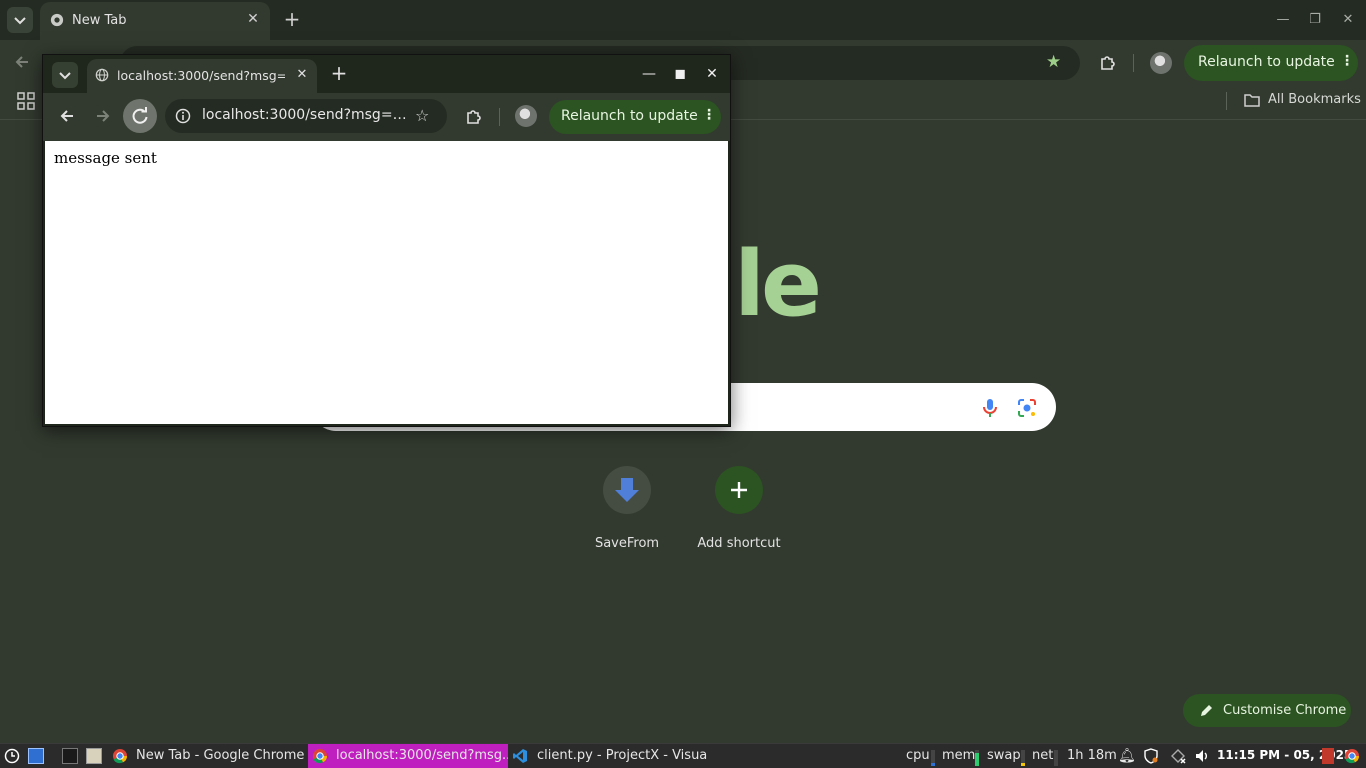  I want to click on tab-search-button, so click(20, 20).